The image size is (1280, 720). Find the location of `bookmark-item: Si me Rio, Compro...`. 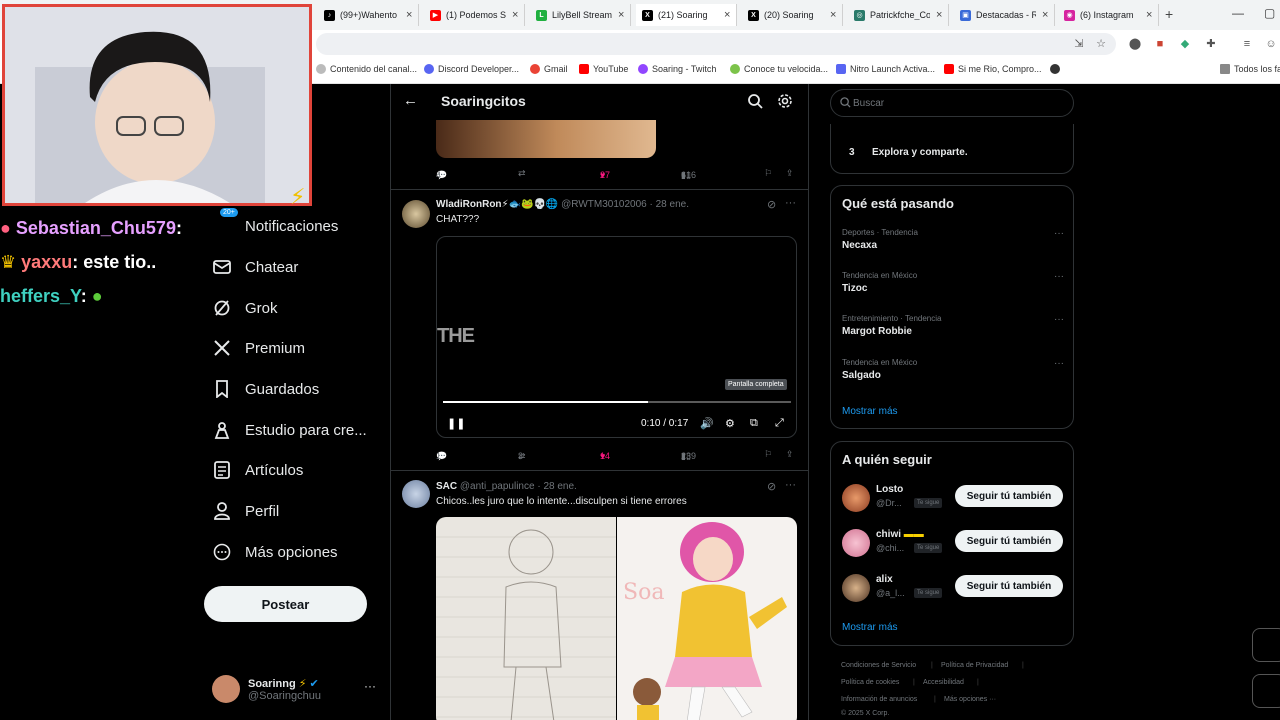

bookmark-item: Si me Rio, Compro... is located at coordinates (993, 69).